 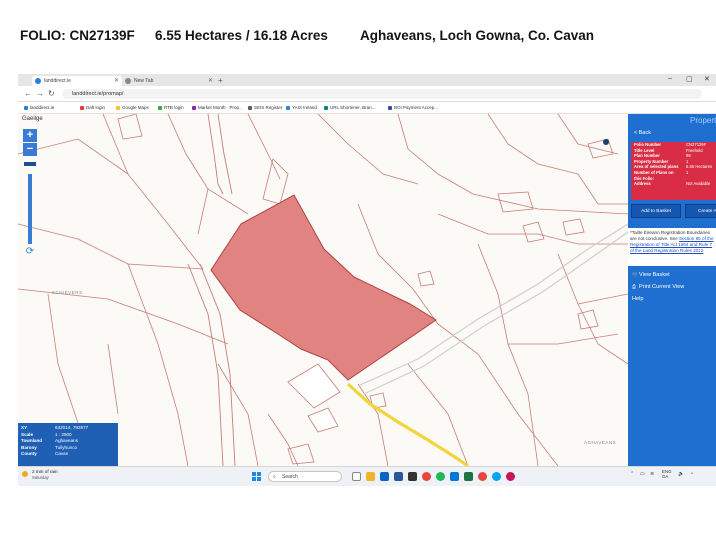 What do you see at coordinates (652, 474) in the screenshot?
I see `wifi-icon: ≋` at bounding box center [652, 474].